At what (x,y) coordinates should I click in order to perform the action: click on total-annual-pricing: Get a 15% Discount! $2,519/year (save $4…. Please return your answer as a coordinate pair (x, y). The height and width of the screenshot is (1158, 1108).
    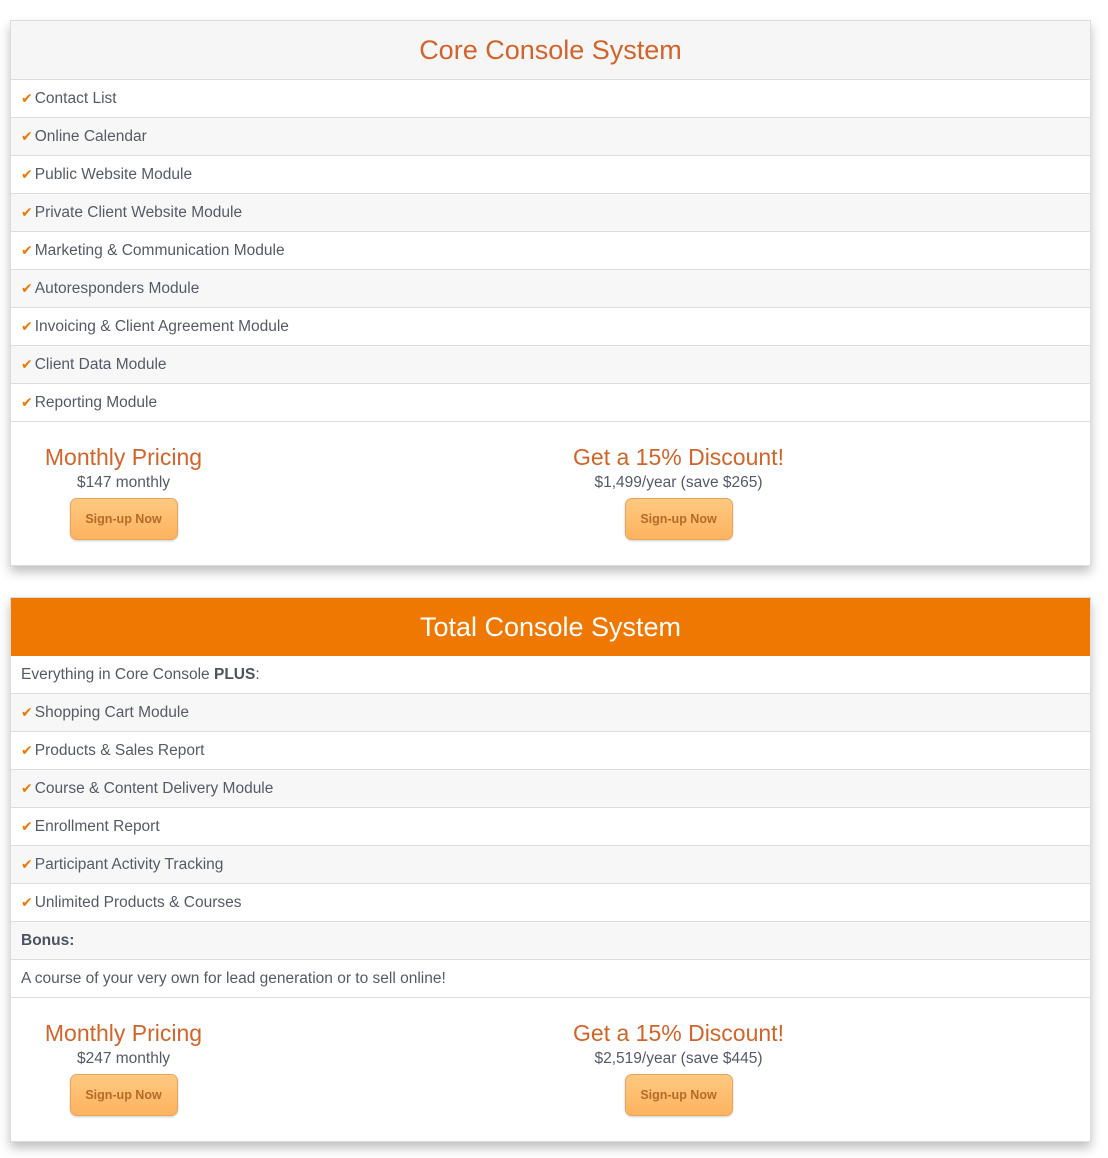
    Looking at the image, I should click on (678, 1067).